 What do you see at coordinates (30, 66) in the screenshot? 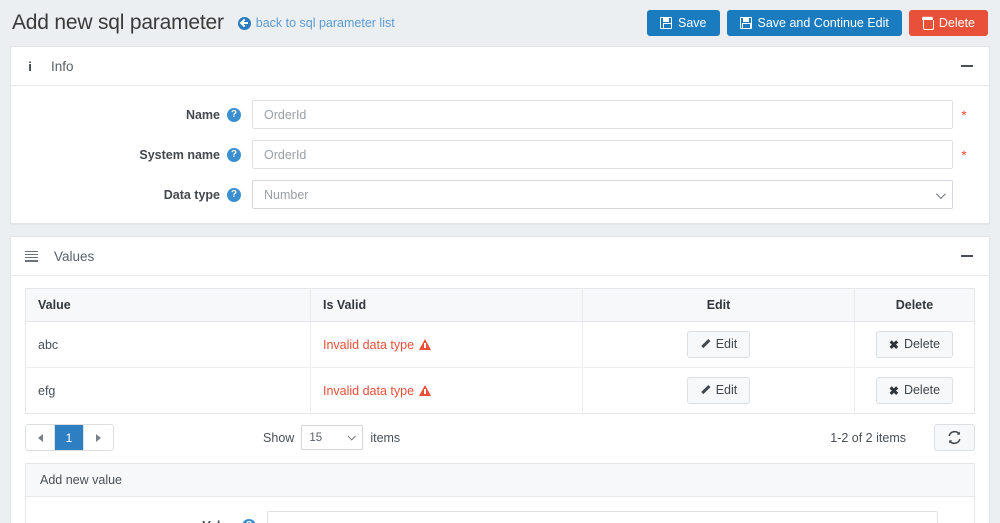
I see `info-icon: i` at bounding box center [30, 66].